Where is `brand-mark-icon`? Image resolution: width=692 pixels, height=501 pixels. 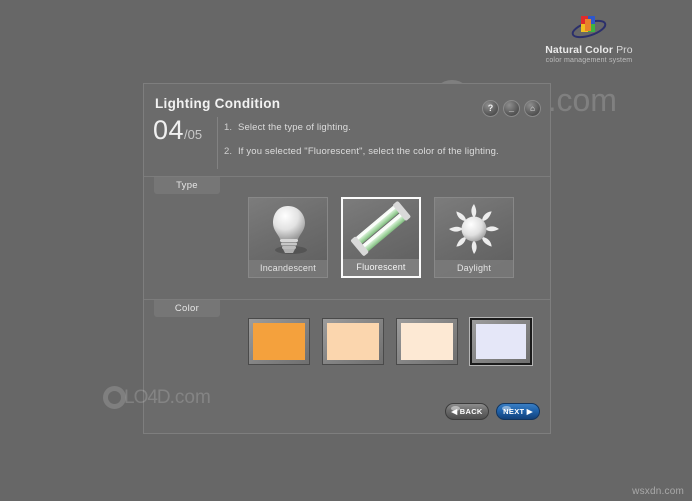
brand-mark-icon is located at coordinates (589, 27).